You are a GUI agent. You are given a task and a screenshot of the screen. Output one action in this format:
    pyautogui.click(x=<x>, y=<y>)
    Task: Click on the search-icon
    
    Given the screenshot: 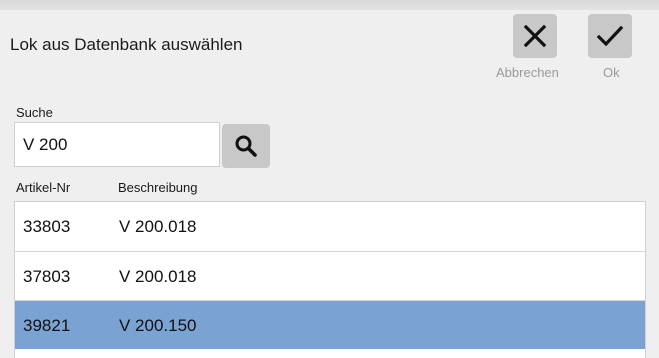 What is the action you would take?
    pyautogui.click(x=246, y=146)
    